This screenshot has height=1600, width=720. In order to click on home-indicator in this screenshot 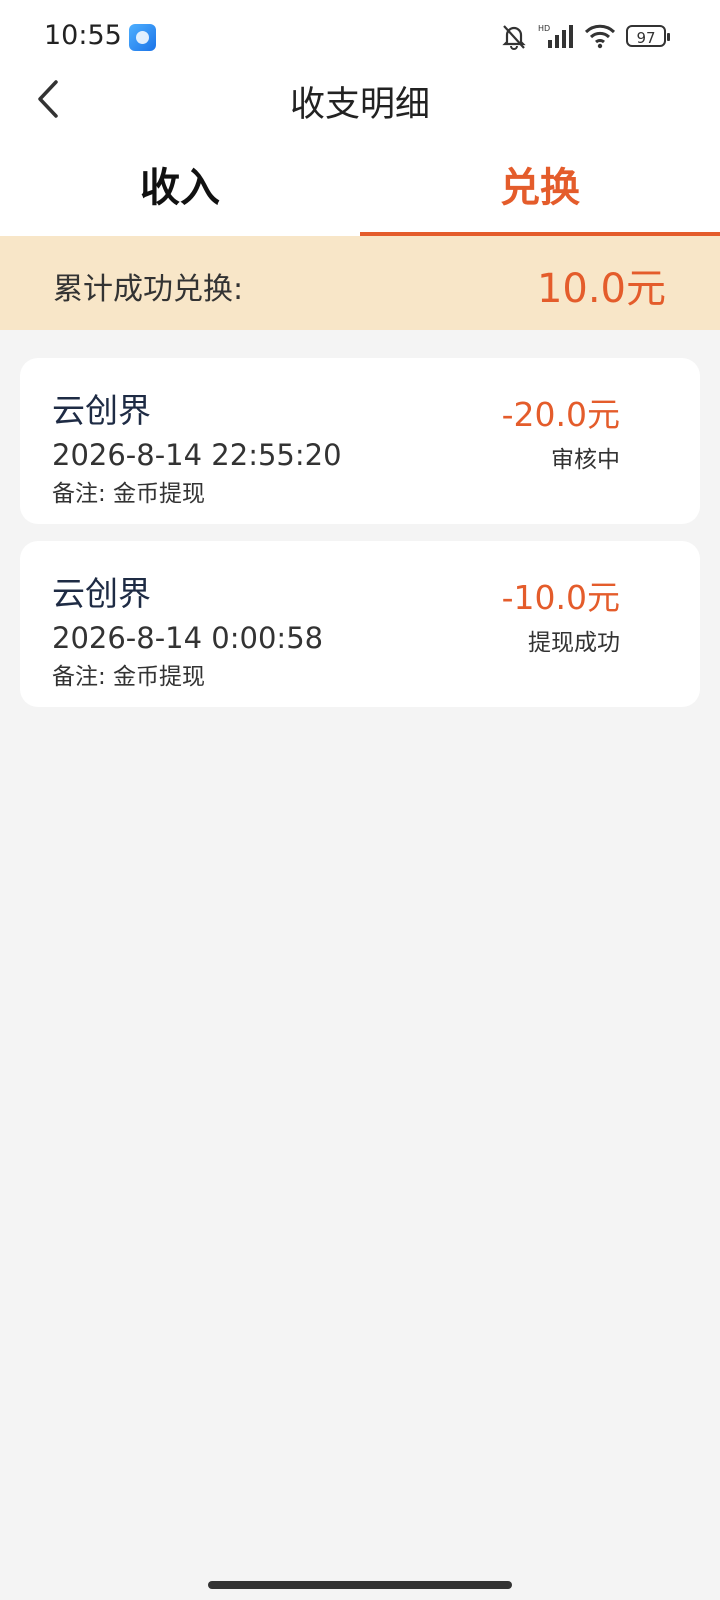, I will do `click(360, 1585)`.